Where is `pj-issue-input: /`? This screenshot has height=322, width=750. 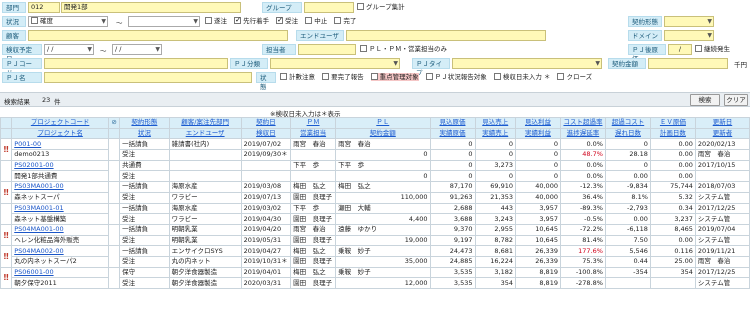
pj-issue-input: / is located at coordinates (680, 49).